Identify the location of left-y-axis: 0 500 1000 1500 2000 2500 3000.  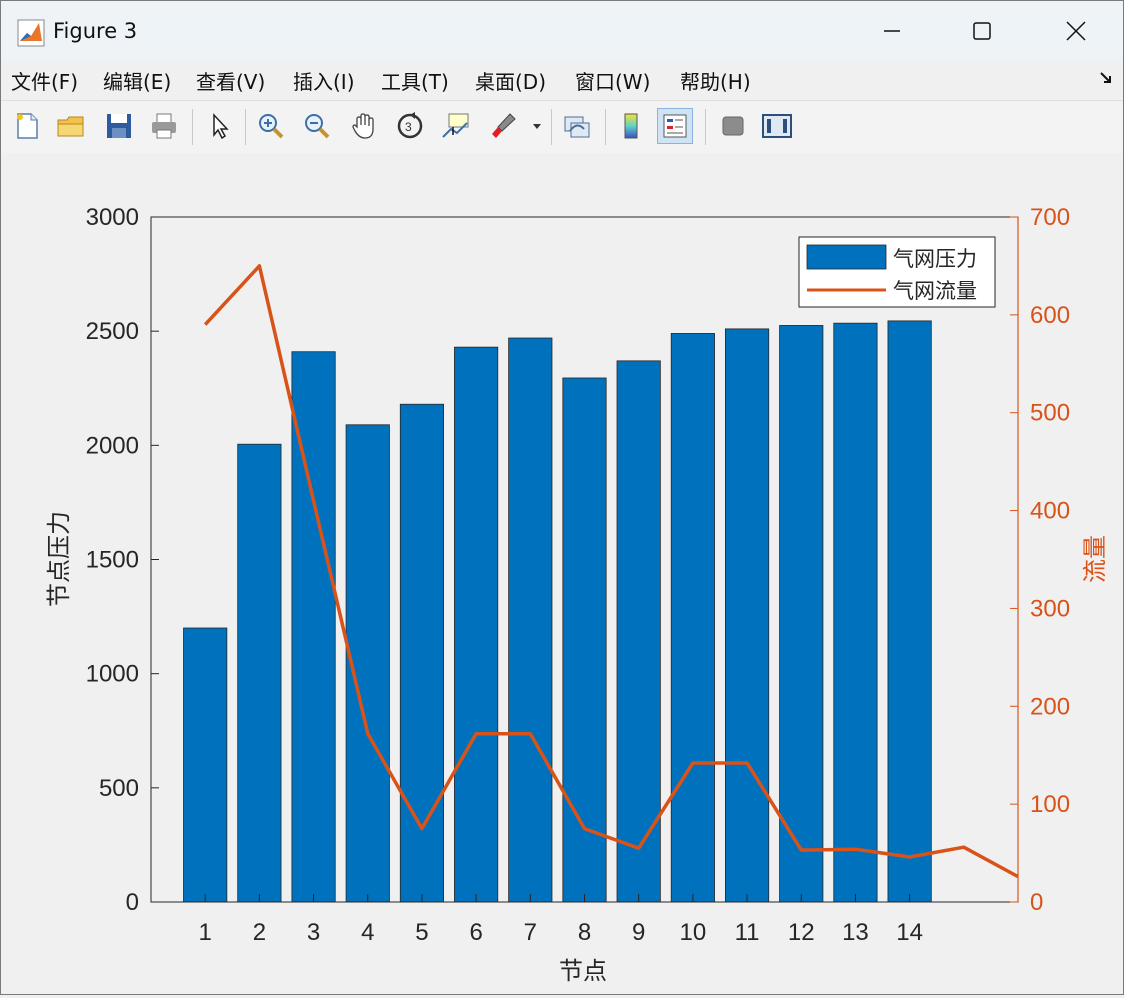
(122, 560).